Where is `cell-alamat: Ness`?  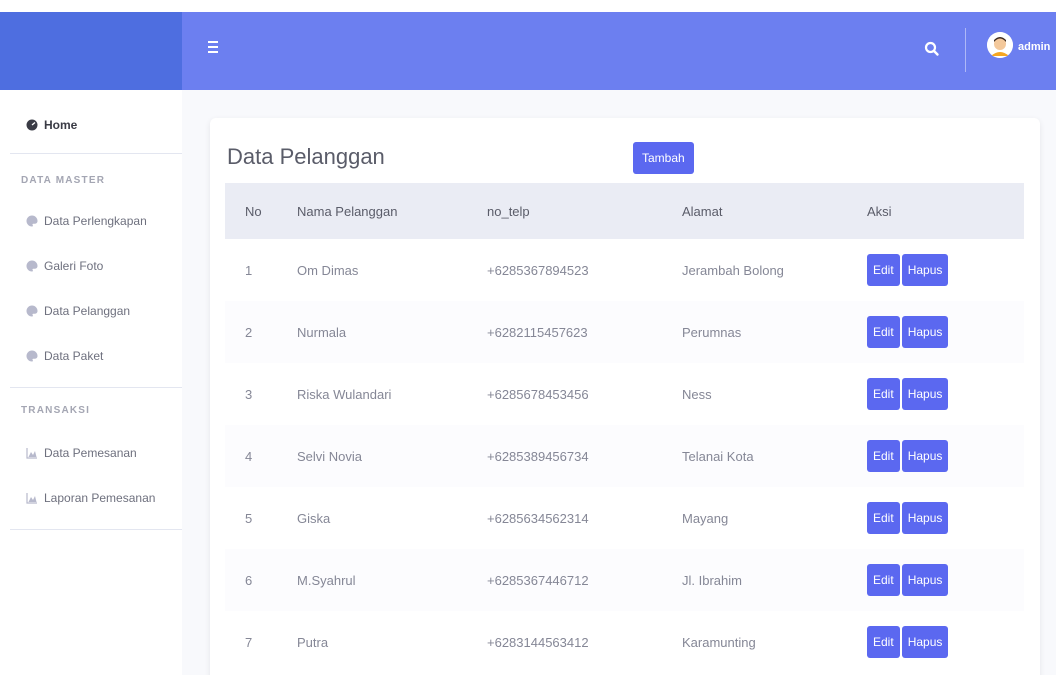
cell-alamat: Ness is located at coordinates (697, 394).